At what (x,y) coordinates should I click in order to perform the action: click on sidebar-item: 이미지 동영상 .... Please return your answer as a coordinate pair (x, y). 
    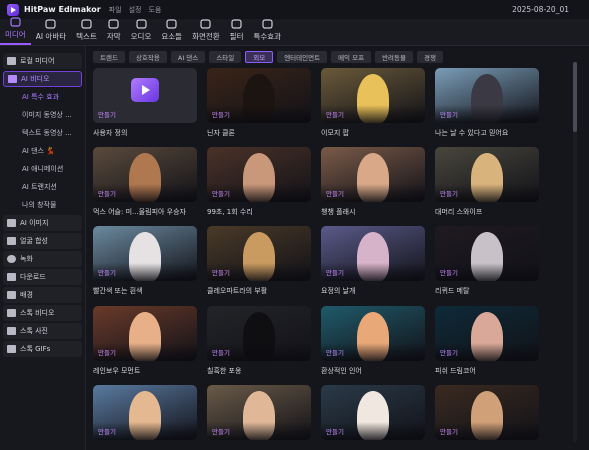
    Looking at the image, I should click on (42, 115).